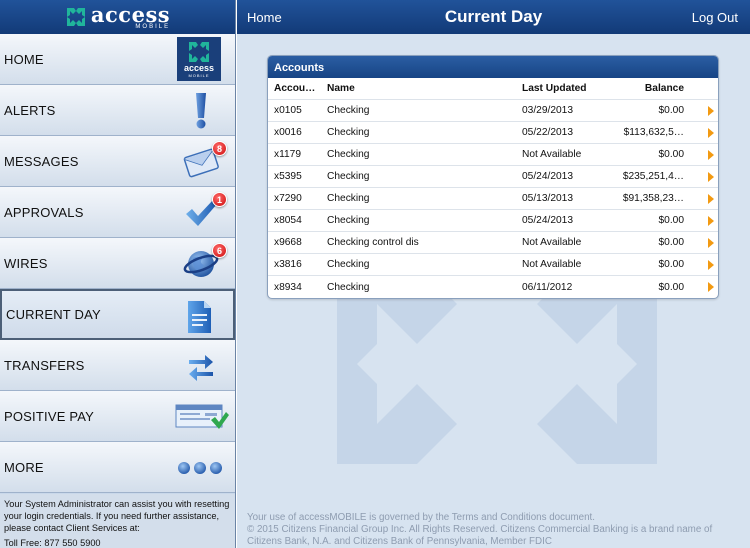  What do you see at coordinates (493, 155) in the screenshot?
I see `table-row: x1179 Checking Not Available $0.00` at bounding box center [493, 155].